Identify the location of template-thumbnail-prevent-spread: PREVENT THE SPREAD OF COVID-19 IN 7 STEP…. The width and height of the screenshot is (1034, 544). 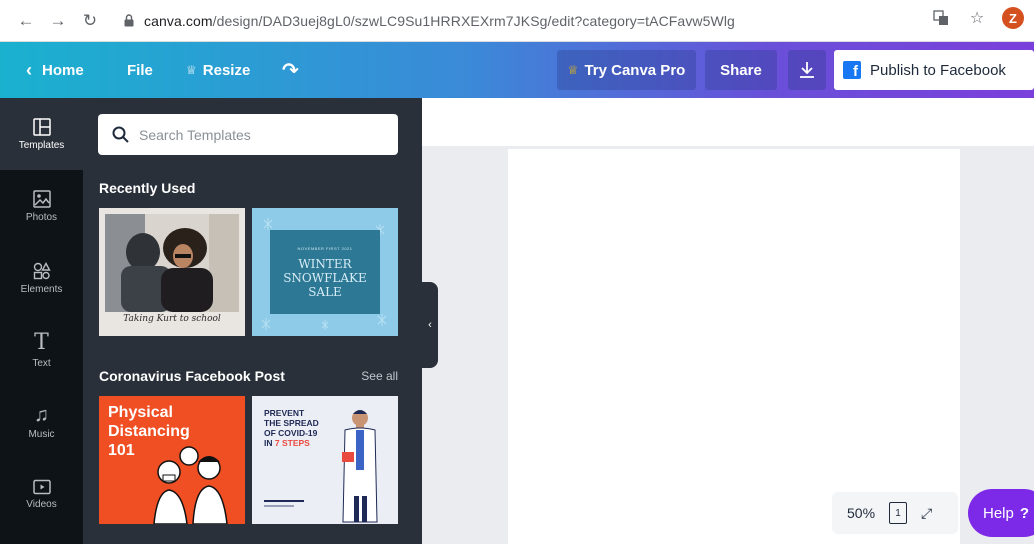
(325, 460).